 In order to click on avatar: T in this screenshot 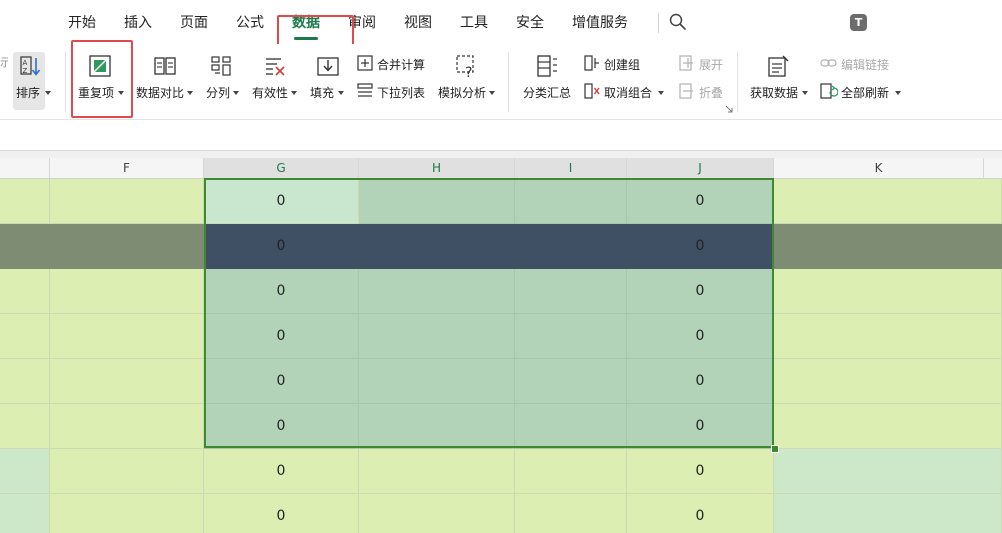, I will do `click(858, 22)`.